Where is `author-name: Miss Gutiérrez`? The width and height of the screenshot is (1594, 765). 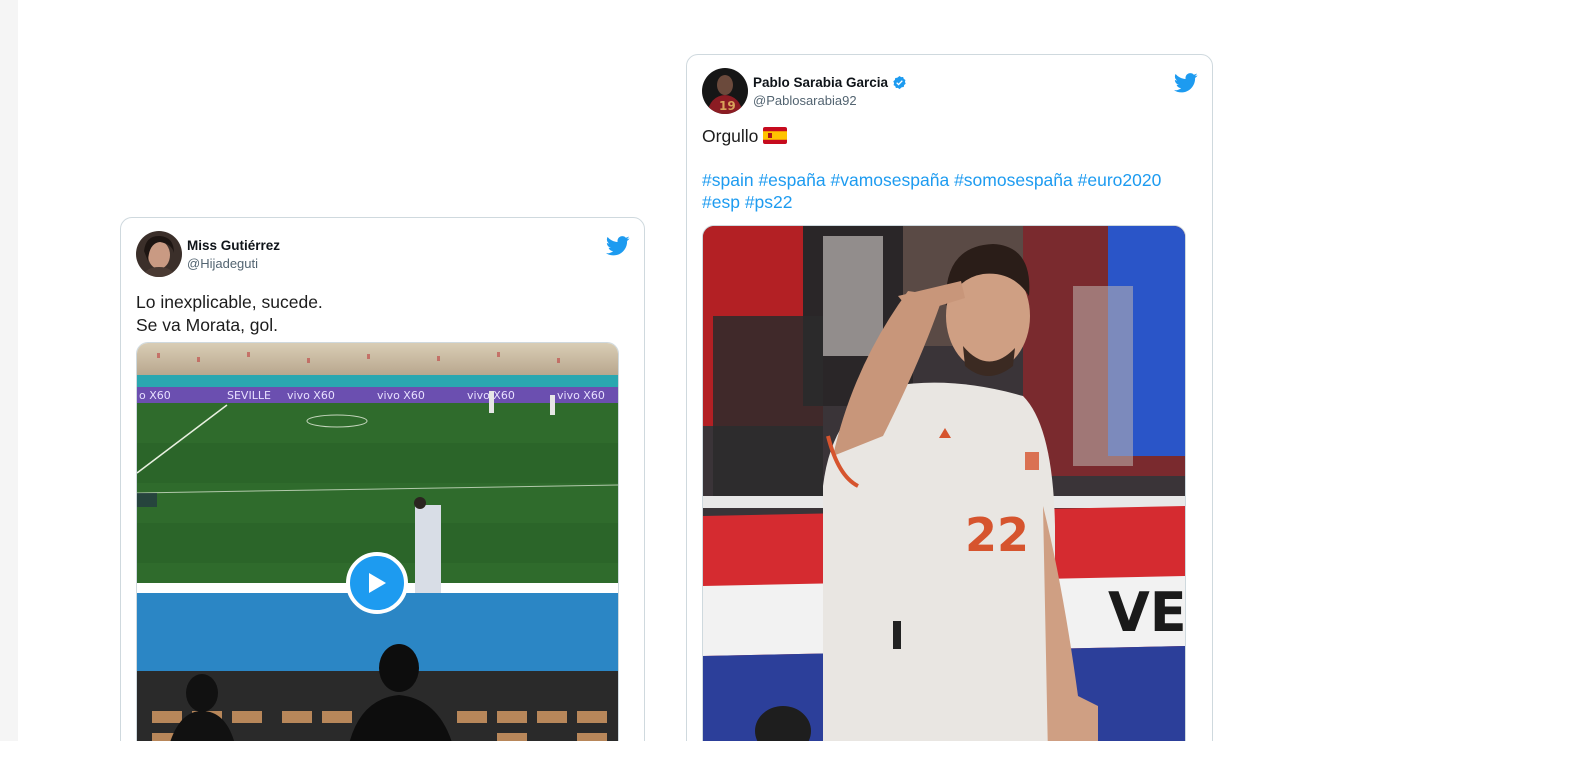
author-name: Miss Gutiérrez is located at coordinates (233, 245).